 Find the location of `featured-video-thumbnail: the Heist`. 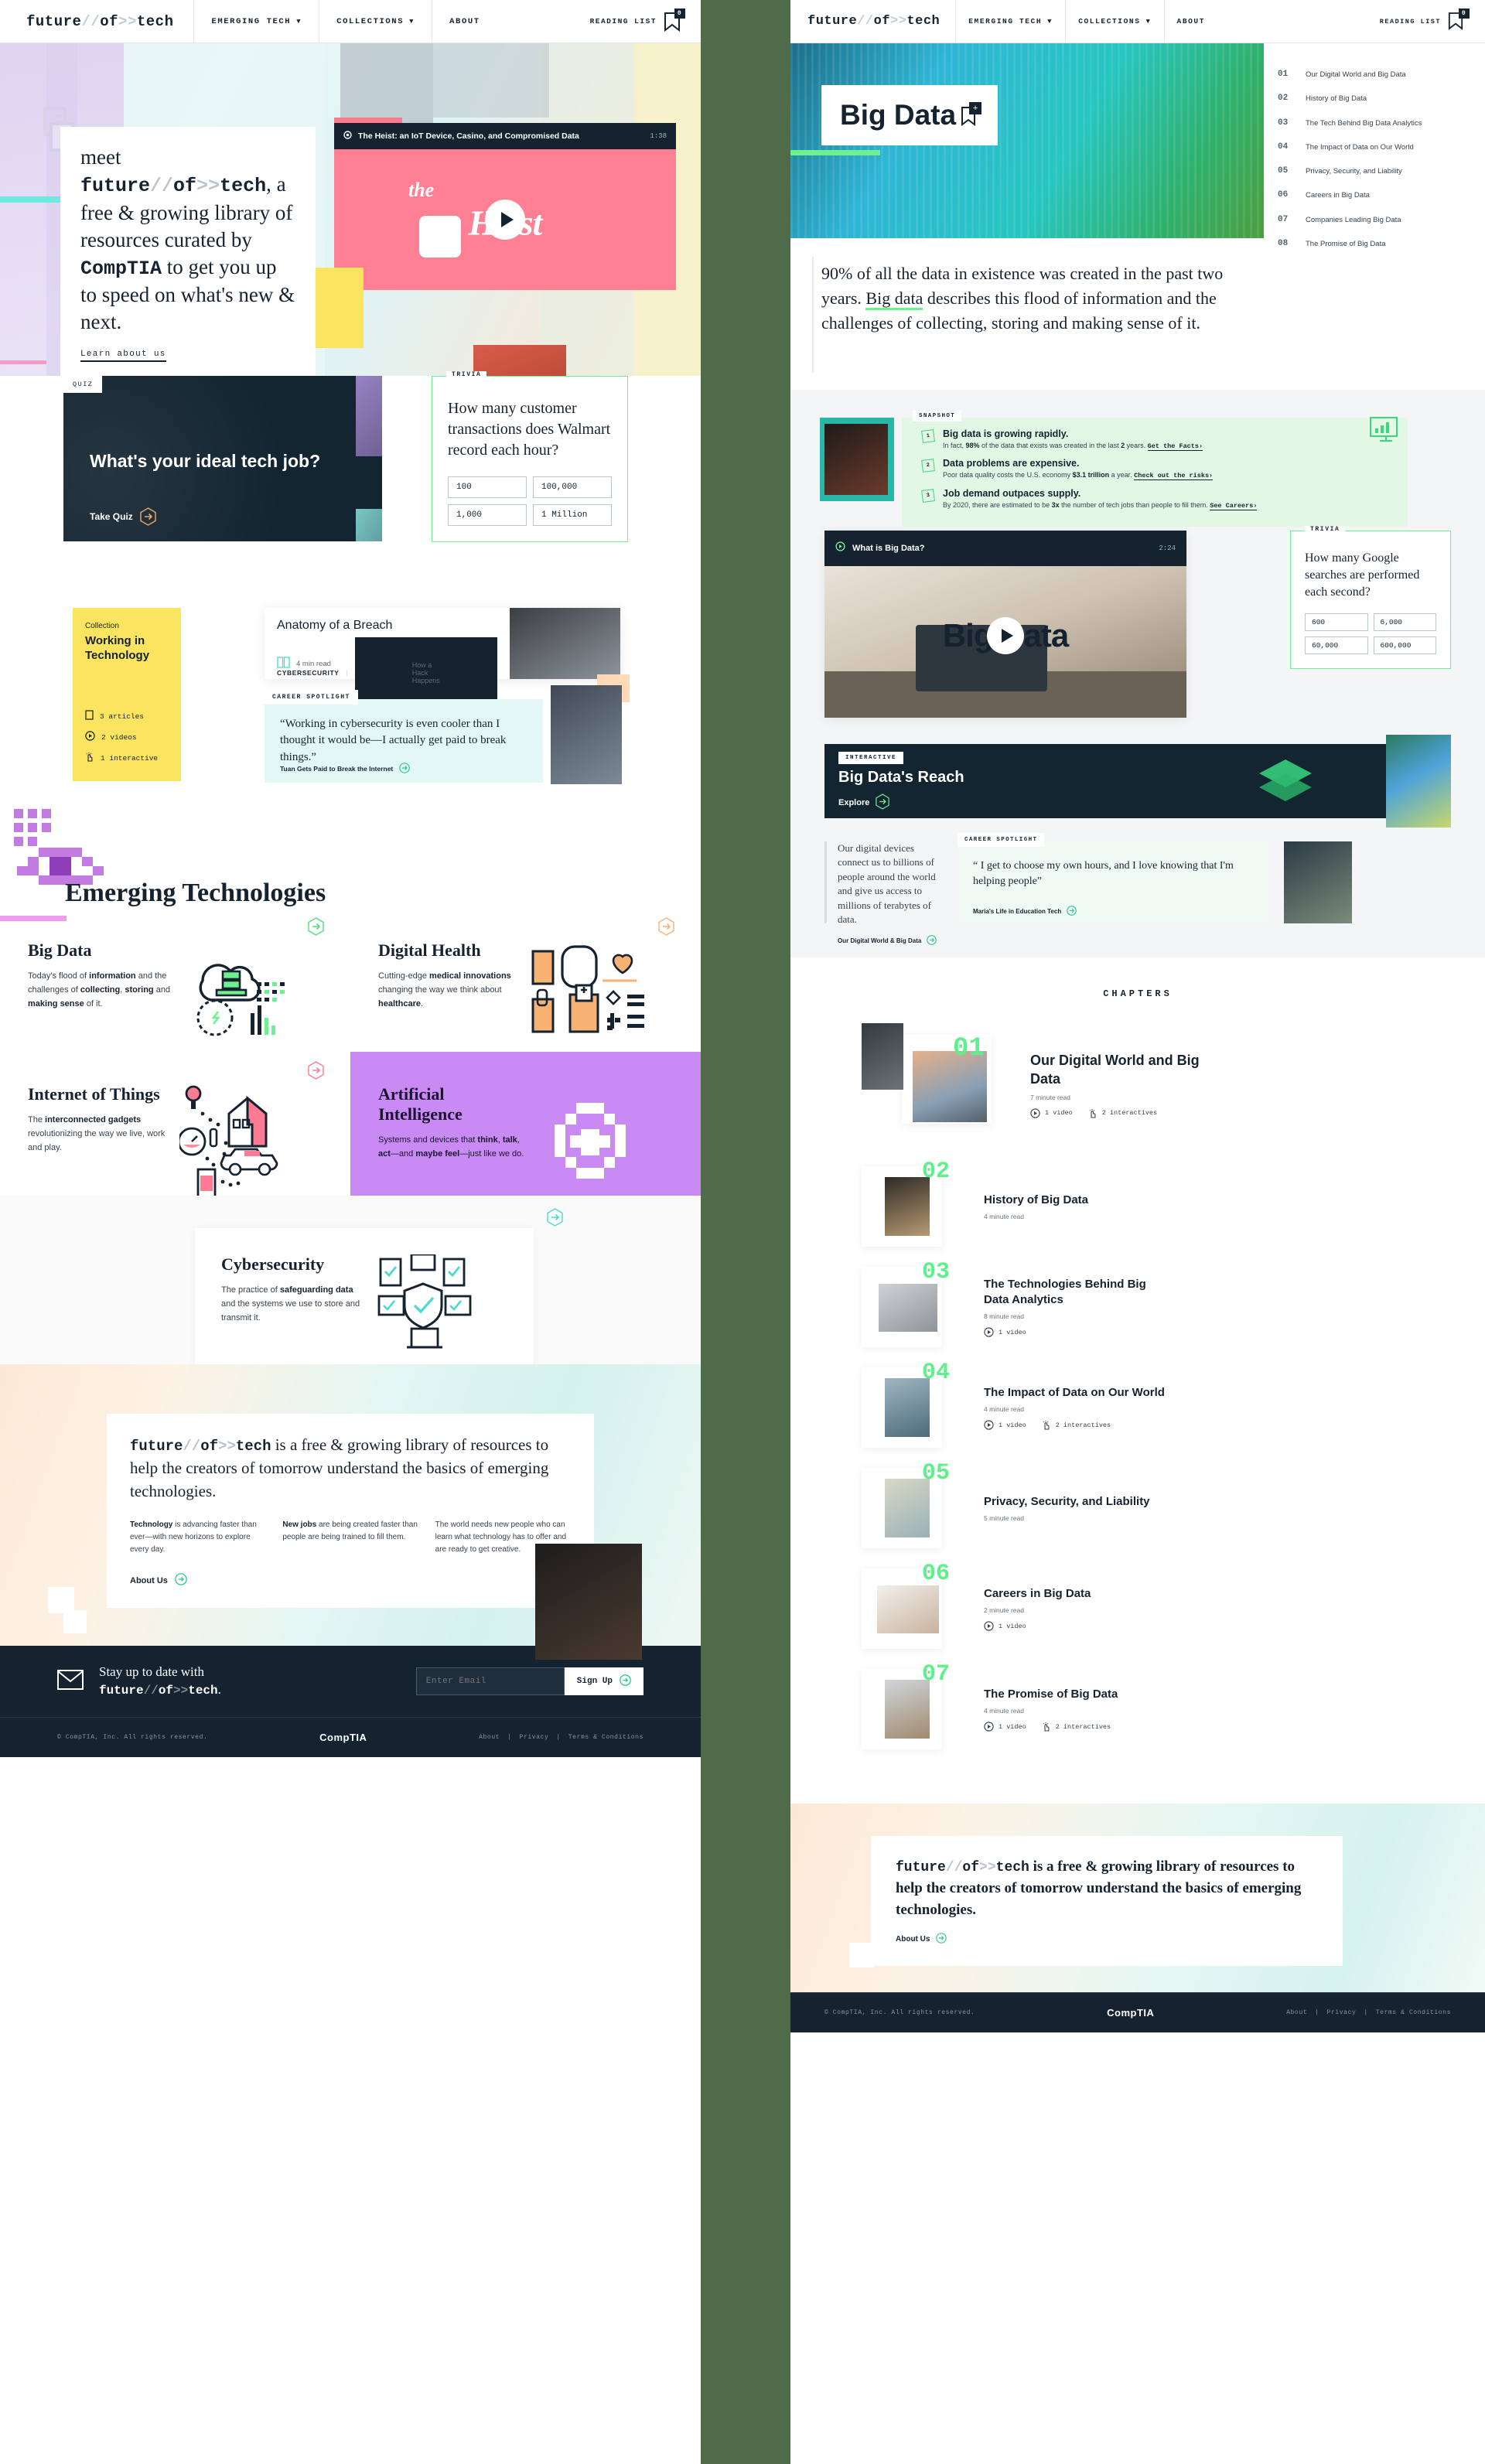

featured-video-thumbnail: the Heist is located at coordinates (505, 220).